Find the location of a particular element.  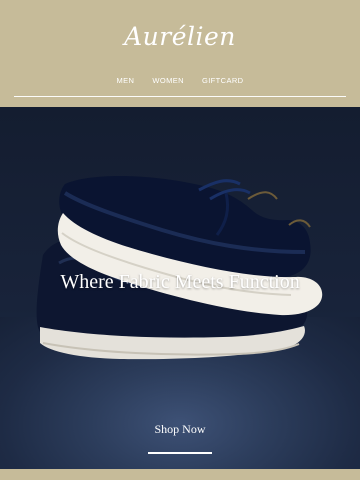

header-divider is located at coordinates (180, 96).